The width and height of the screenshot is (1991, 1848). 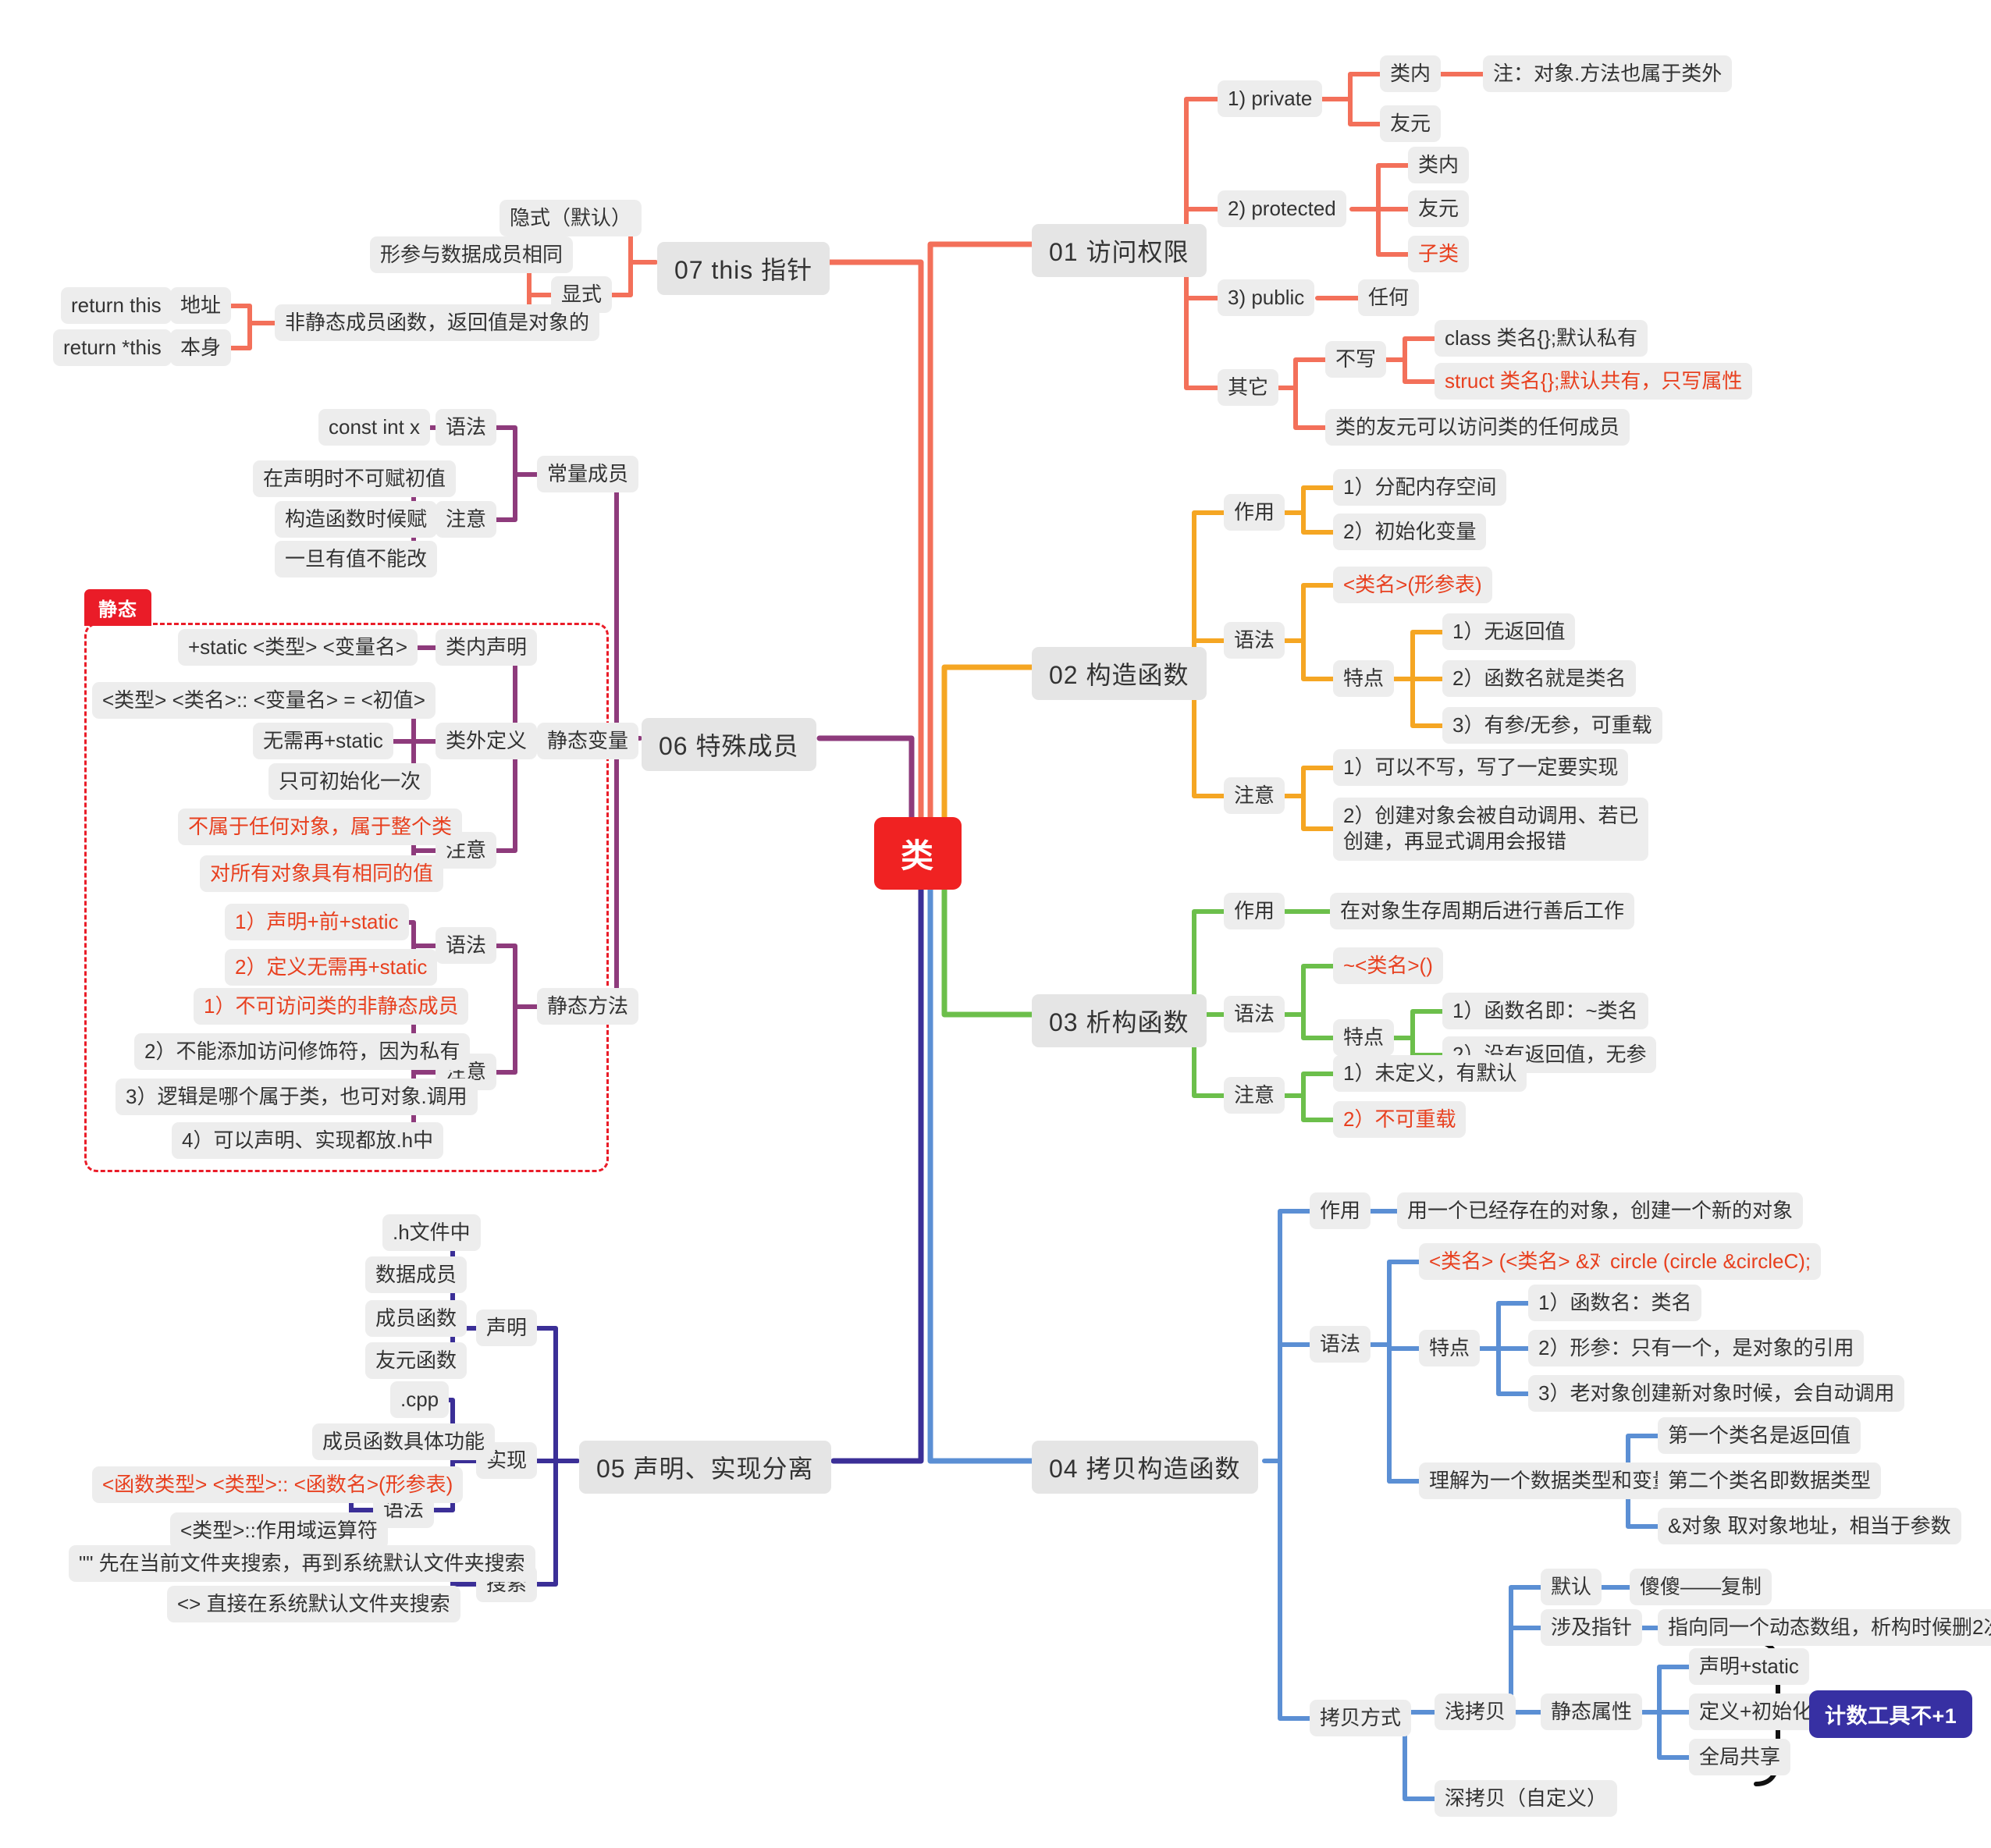 I want to click on node-other: 其它, so click(x=1248, y=388).